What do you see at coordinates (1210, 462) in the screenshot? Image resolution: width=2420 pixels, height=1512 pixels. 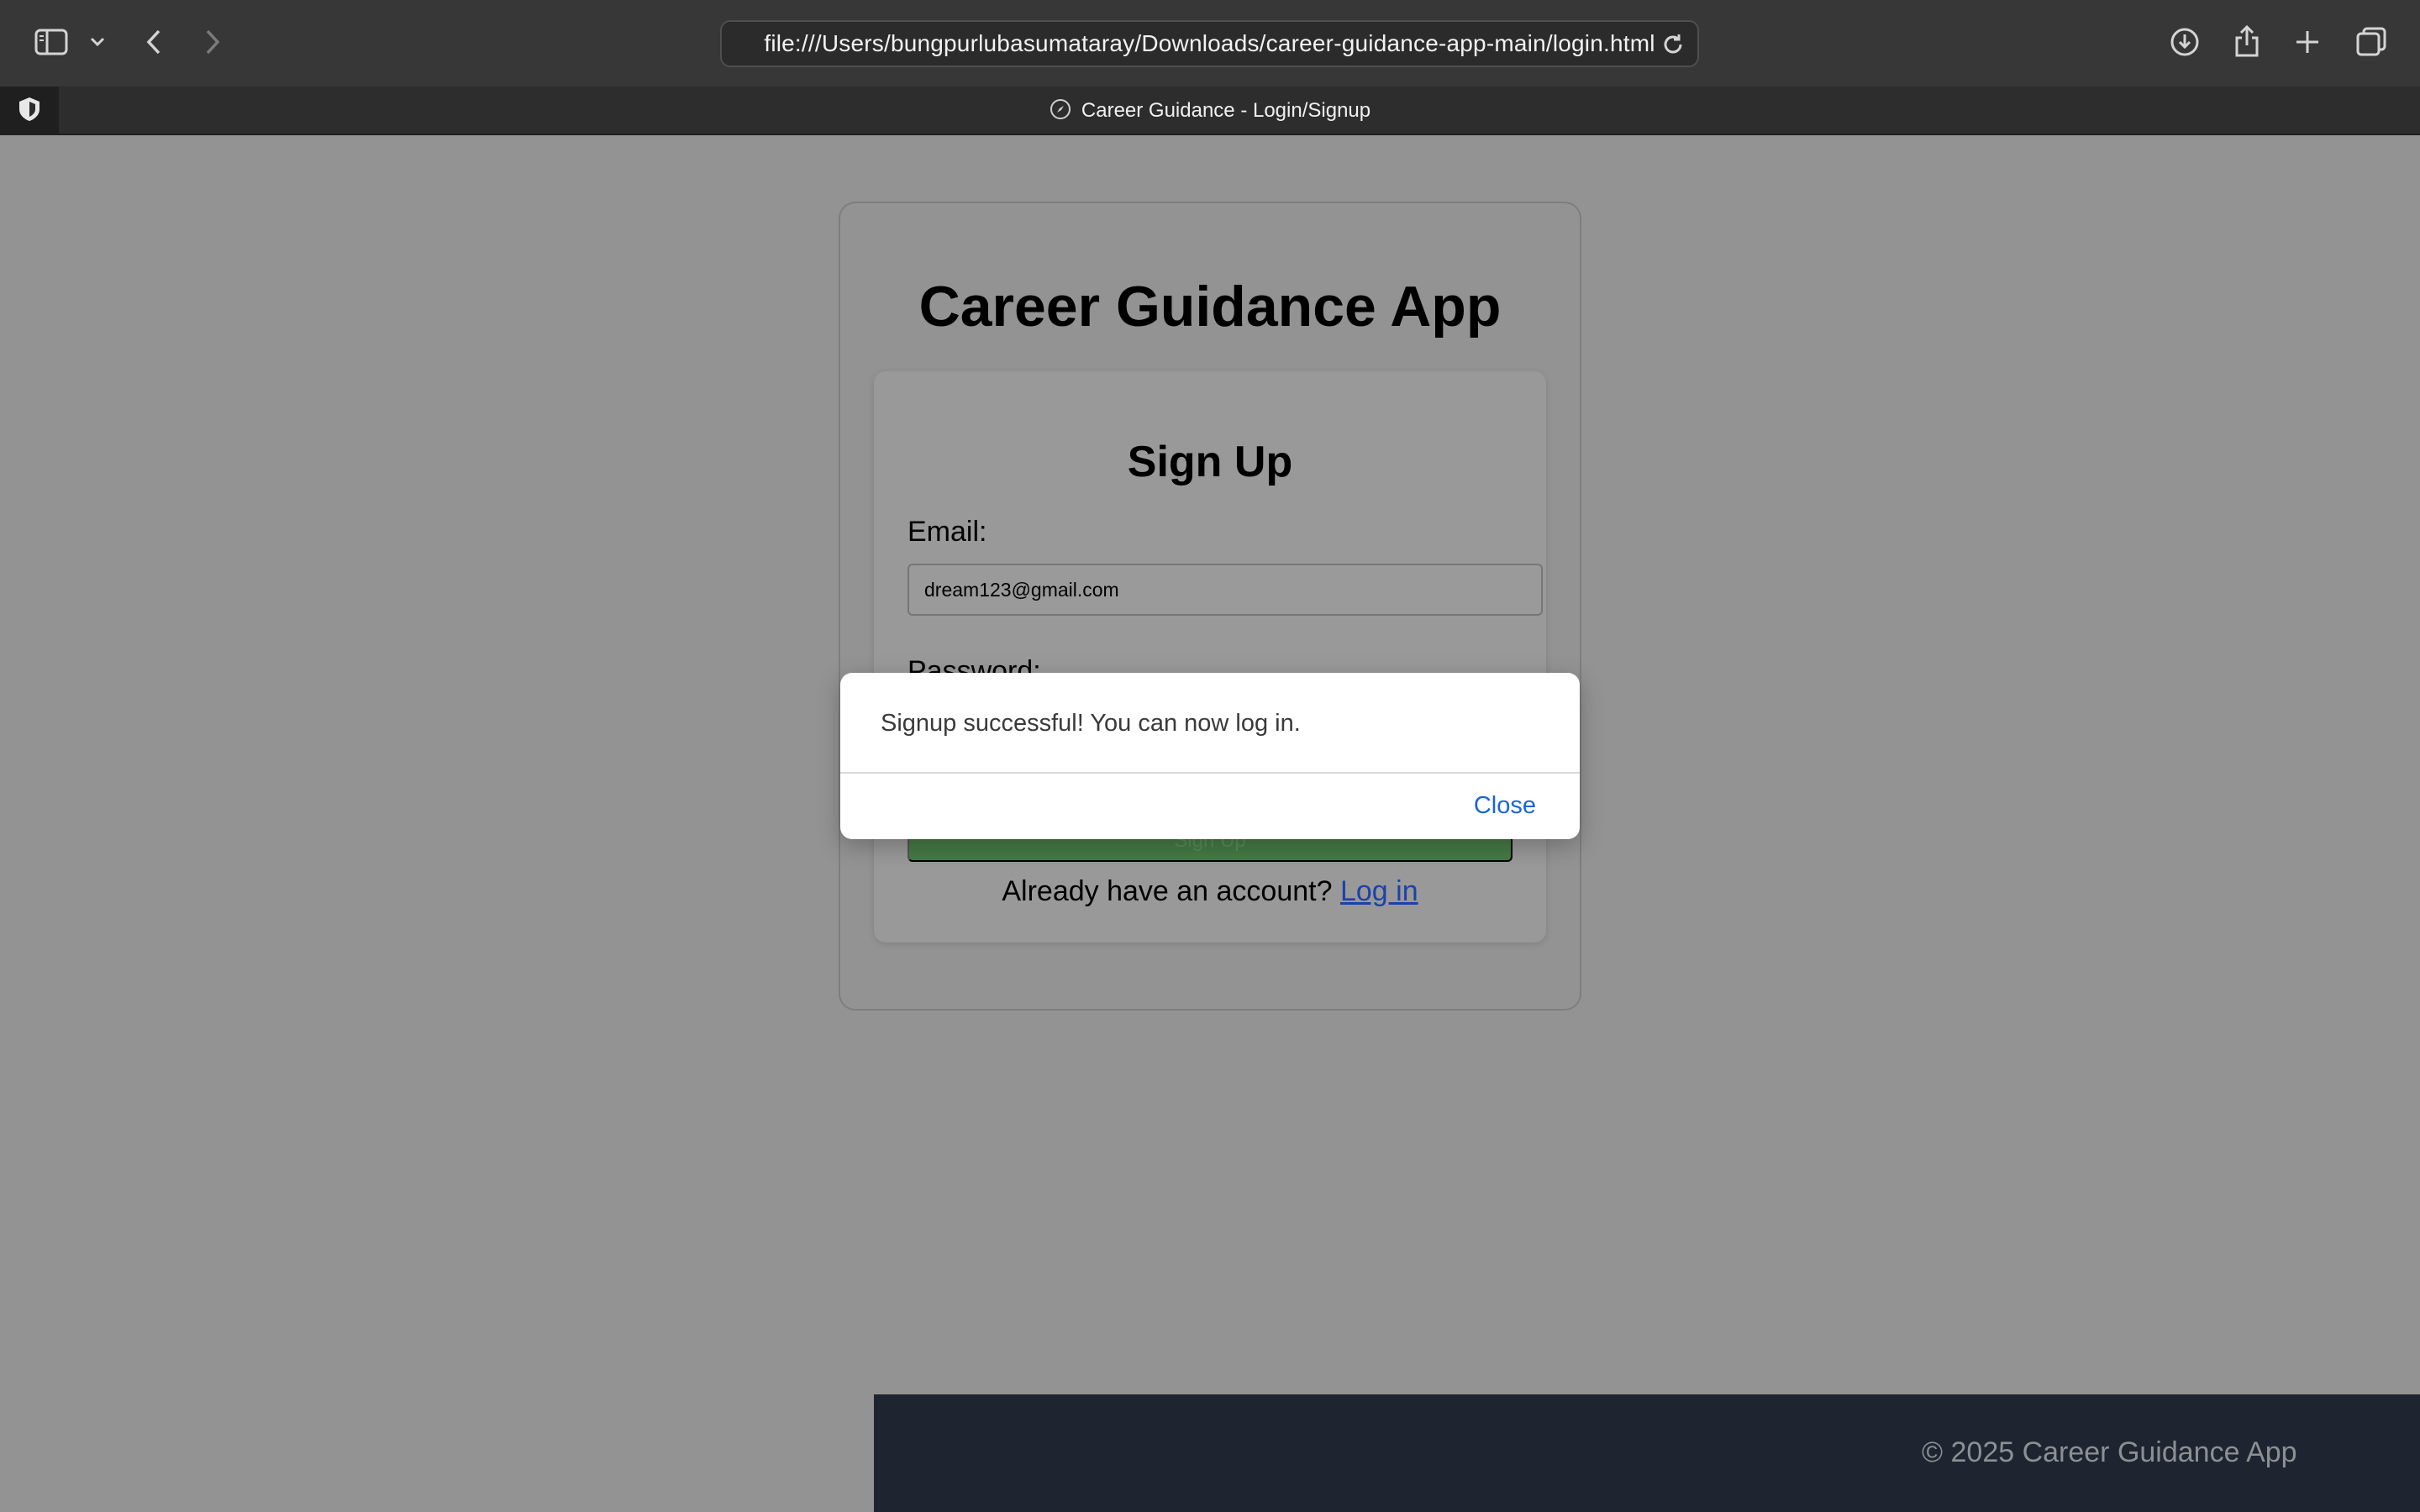 I see `form-title: Sign Up` at bounding box center [1210, 462].